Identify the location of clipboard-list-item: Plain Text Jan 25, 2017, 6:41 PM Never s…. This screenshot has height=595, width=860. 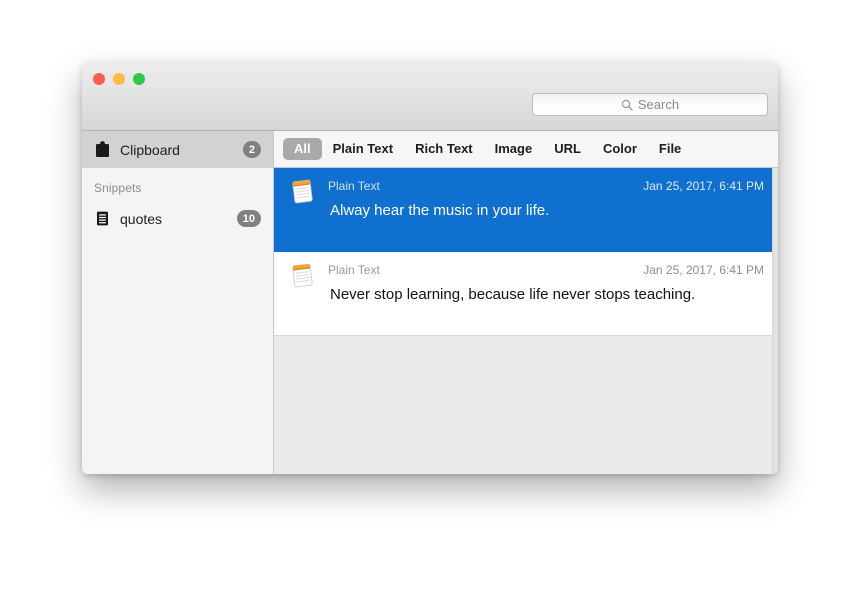
(526, 294).